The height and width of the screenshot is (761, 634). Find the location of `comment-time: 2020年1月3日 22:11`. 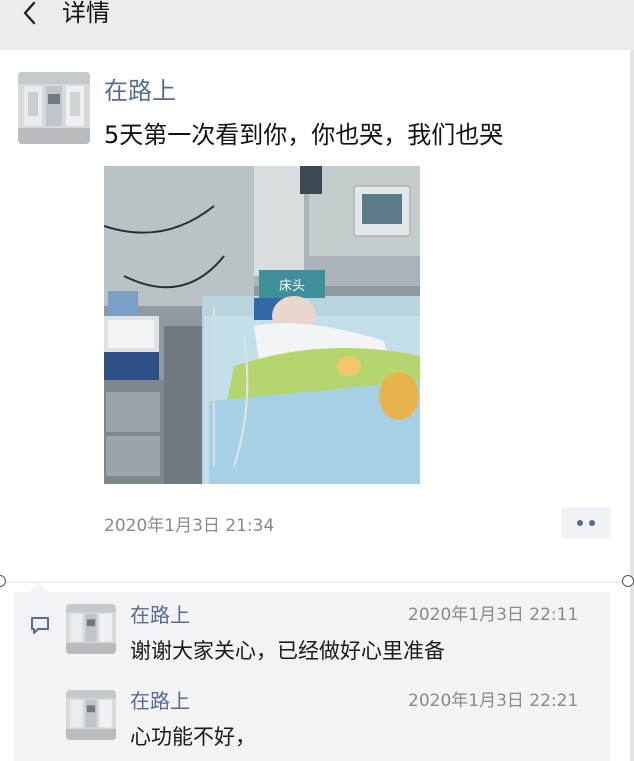

comment-time: 2020年1月3日 22:11 is located at coordinates (493, 615).